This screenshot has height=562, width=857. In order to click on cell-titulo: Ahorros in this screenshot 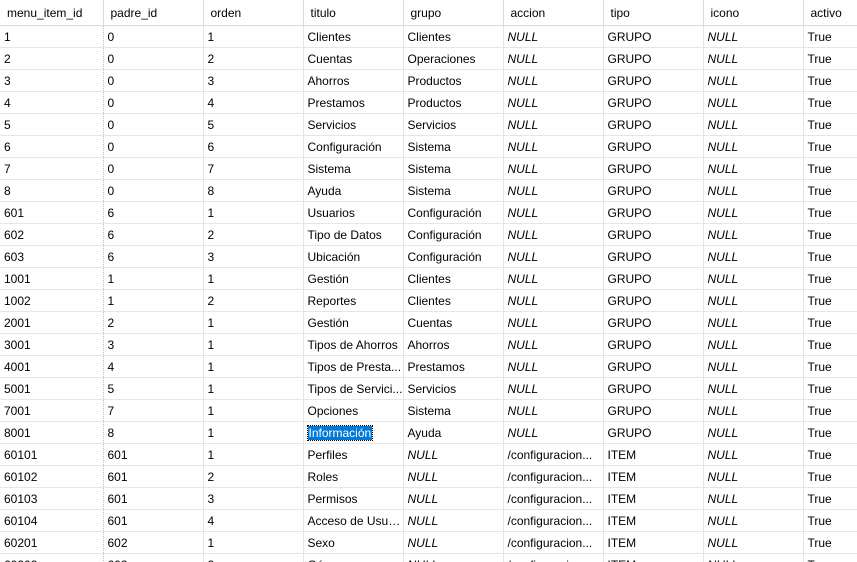, I will do `click(353, 80)`.